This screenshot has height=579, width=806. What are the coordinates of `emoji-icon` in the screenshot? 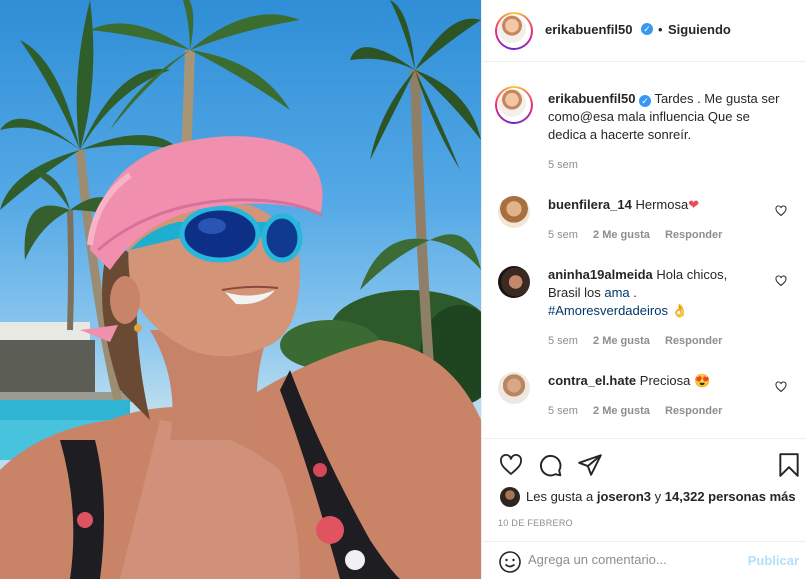 It's located at (510, 562).